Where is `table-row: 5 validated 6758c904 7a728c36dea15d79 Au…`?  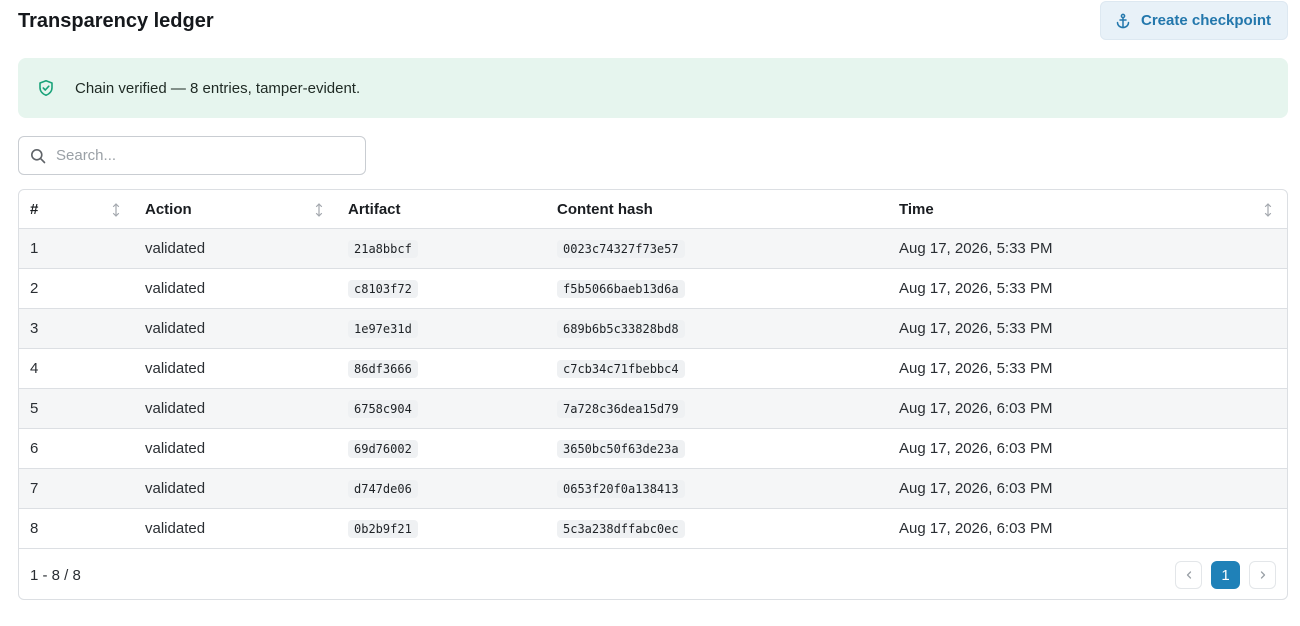 table-row: 5 validated 6758c904 7a728c36dea15d79 Au… is located at coordinates (653, 409).